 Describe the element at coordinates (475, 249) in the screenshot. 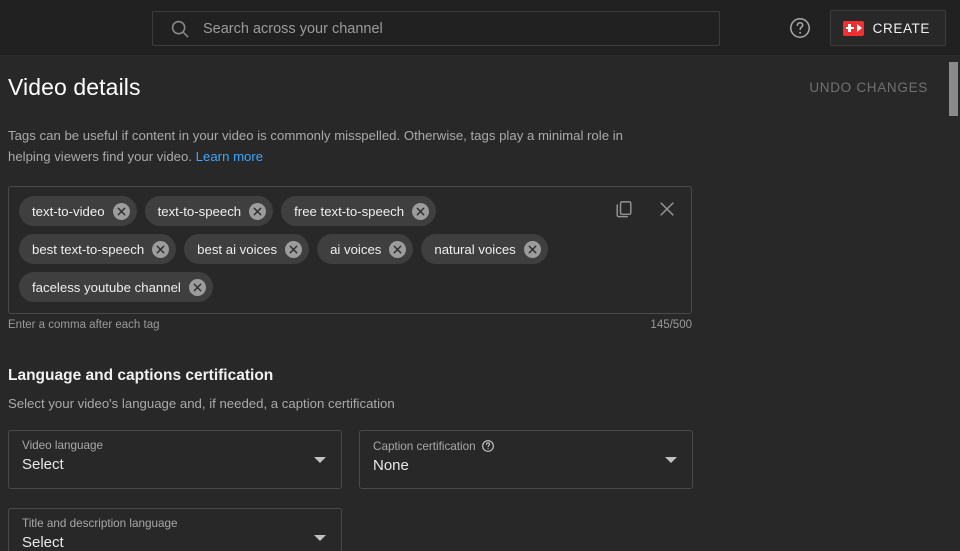

I see `tag-chip-label: natural voices` at that location.